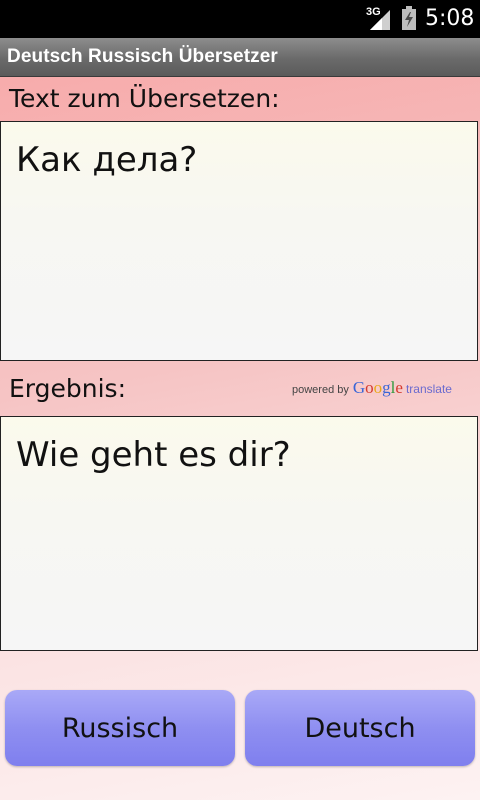  What do you see at coordinates (377, 387) in the screenshot?
I see `google-logo: Google` at bounding box center [377, 387].